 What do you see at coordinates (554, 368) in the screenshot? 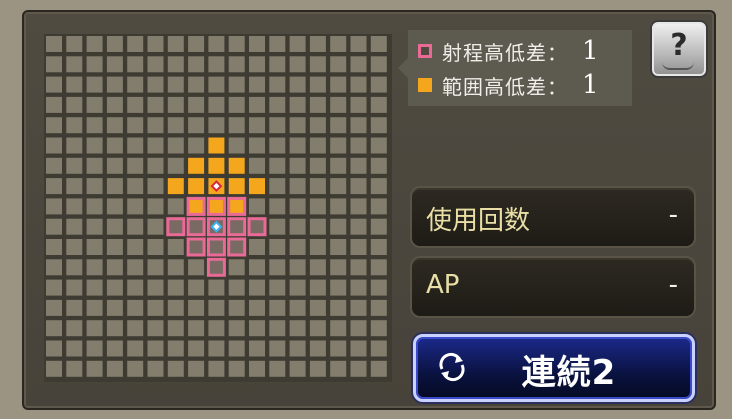
I see `chain-button: 連続2` at bounding box center [554, 368].